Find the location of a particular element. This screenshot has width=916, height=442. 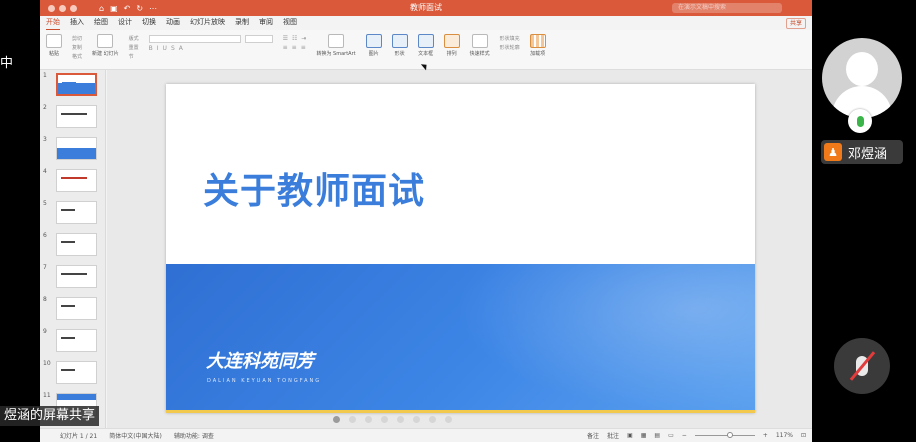

slide-counter: 幻灯片 1 / 21 is located at coordinates (79, 436).